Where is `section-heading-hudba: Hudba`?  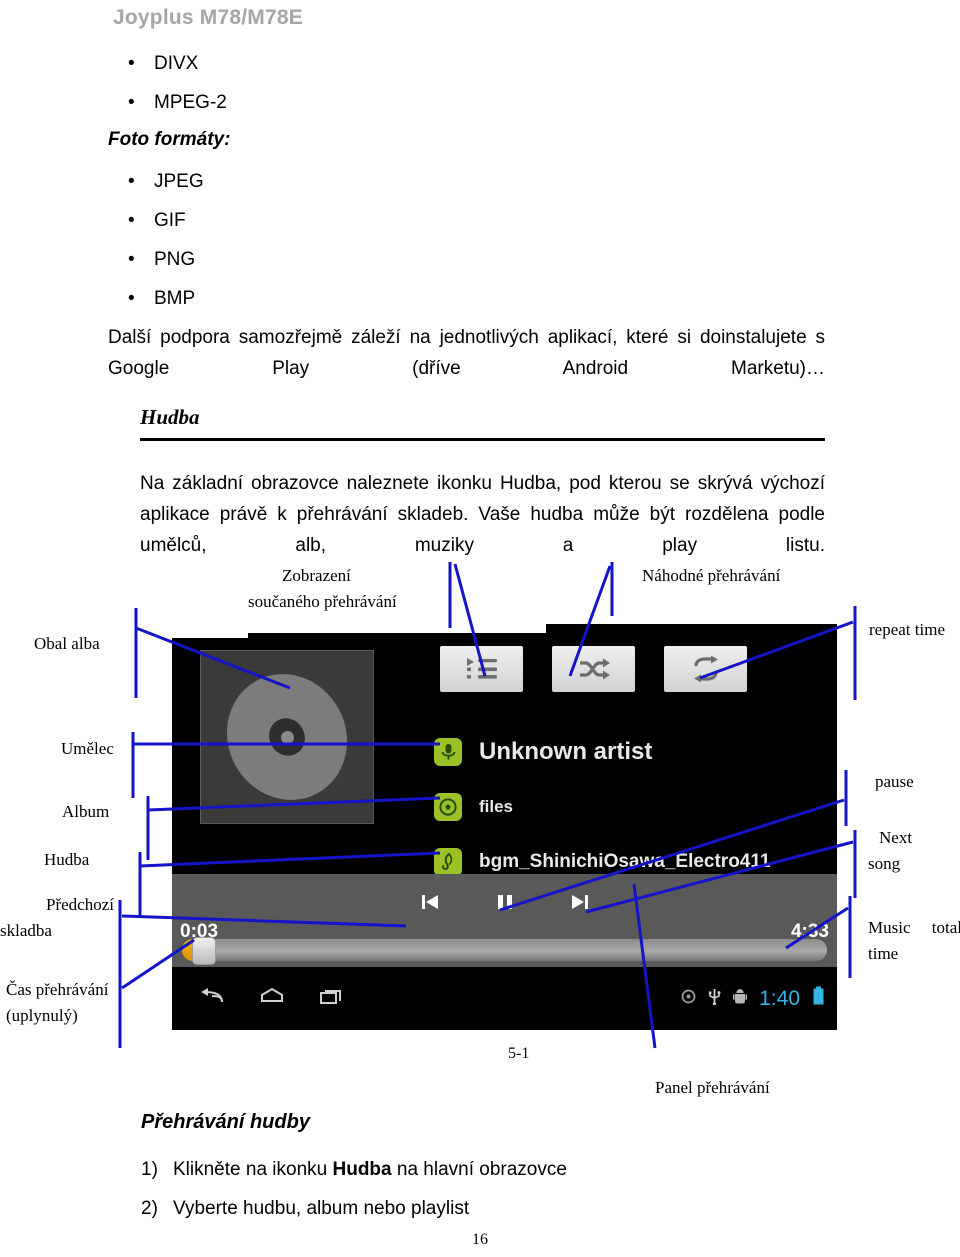 section-heading-hudba: Hudba is located at coordinates (170, 417).